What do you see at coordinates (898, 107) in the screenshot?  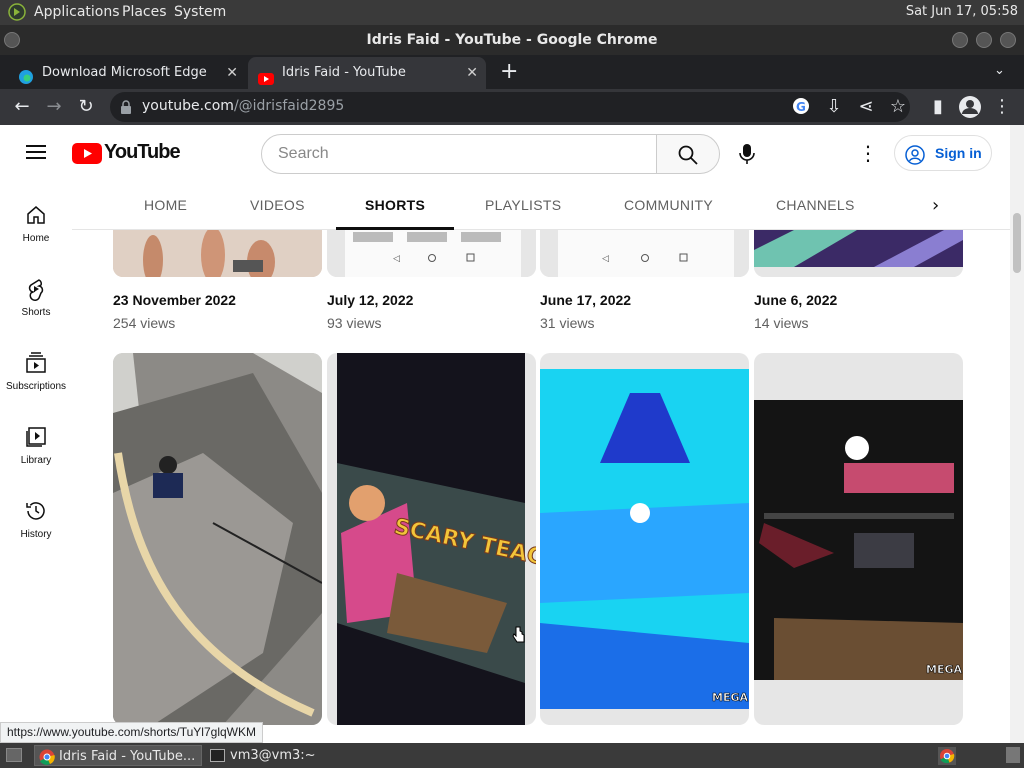 I see `bookmark-star-icon: ☆` at bounding box center [898, 107].